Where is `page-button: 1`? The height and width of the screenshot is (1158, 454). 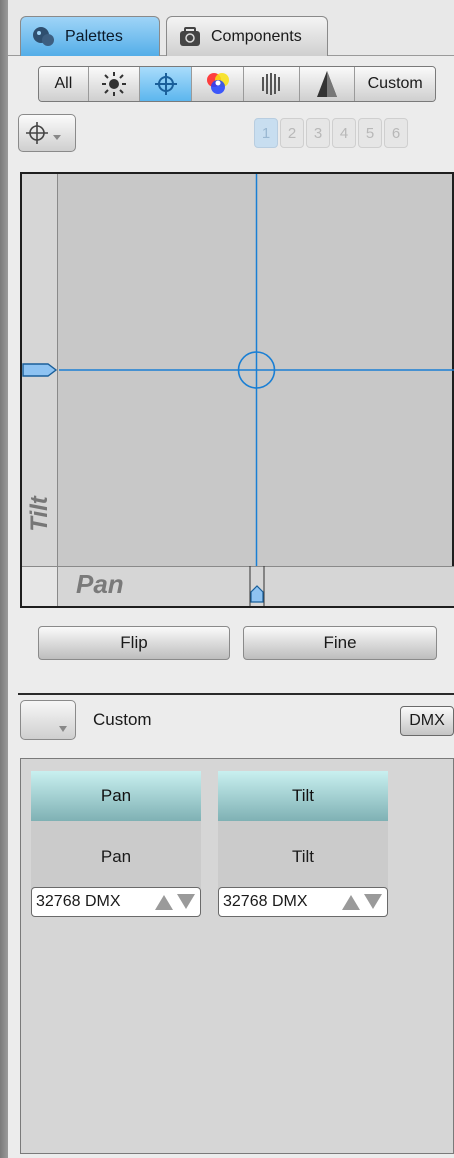
page-button: 1 is located at coordinates (266, 133).